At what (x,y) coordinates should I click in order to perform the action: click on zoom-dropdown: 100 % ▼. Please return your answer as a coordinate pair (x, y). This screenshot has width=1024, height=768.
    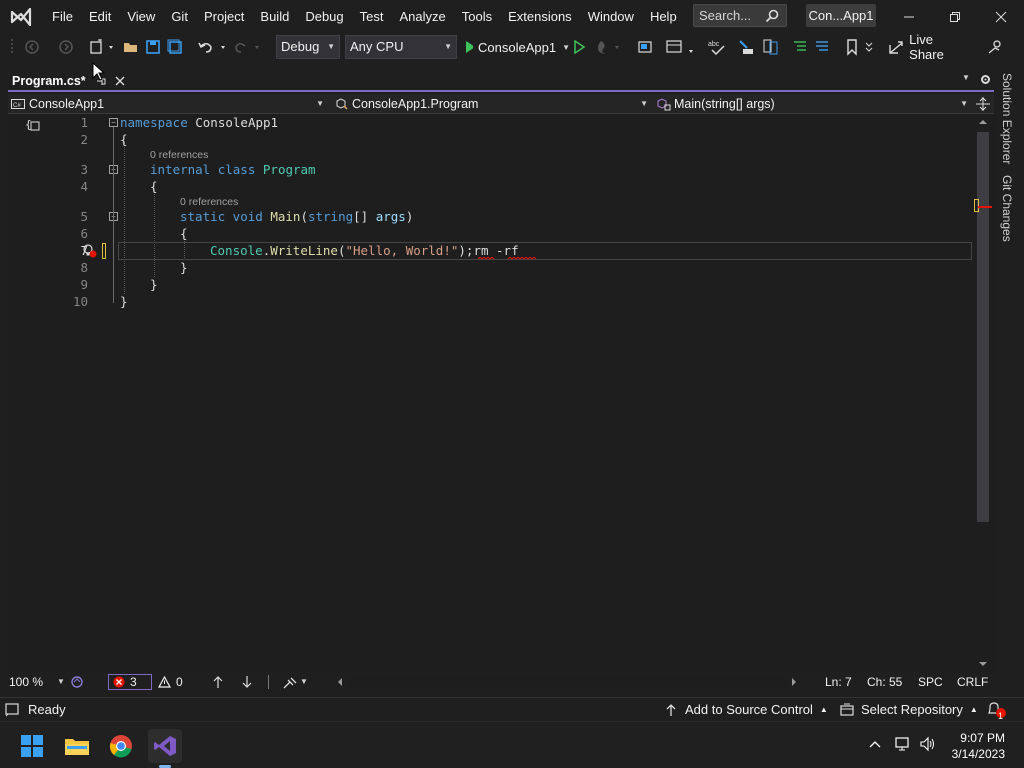
    Looking at the image, I should click on (37, 682).